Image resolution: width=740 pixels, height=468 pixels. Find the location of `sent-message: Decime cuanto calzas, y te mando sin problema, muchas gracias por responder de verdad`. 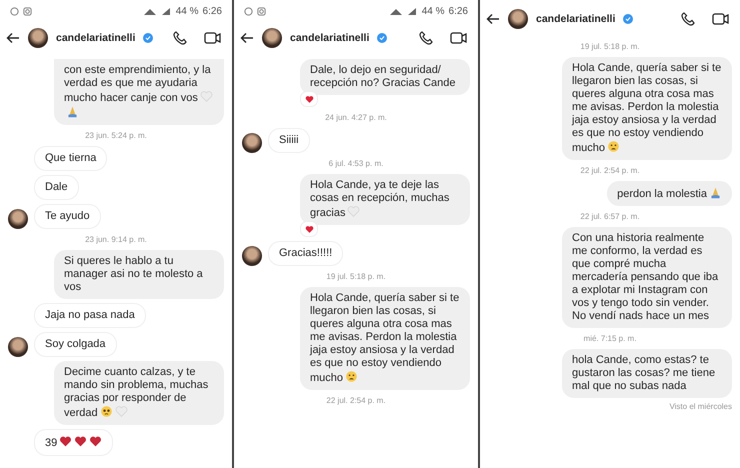

sent-message: Decime cuanto calzas, y te mando sin problema, muchas gracias por responder de verdad is located at coordinates (139, 393).